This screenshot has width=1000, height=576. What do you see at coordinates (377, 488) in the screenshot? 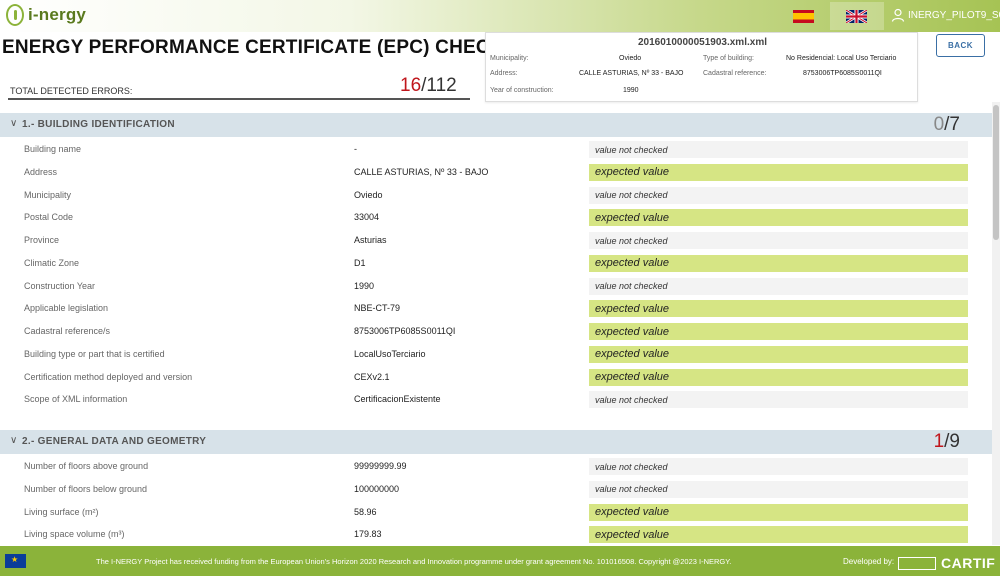
I see `row-value: 100000000` at bounding box center [377, 488].